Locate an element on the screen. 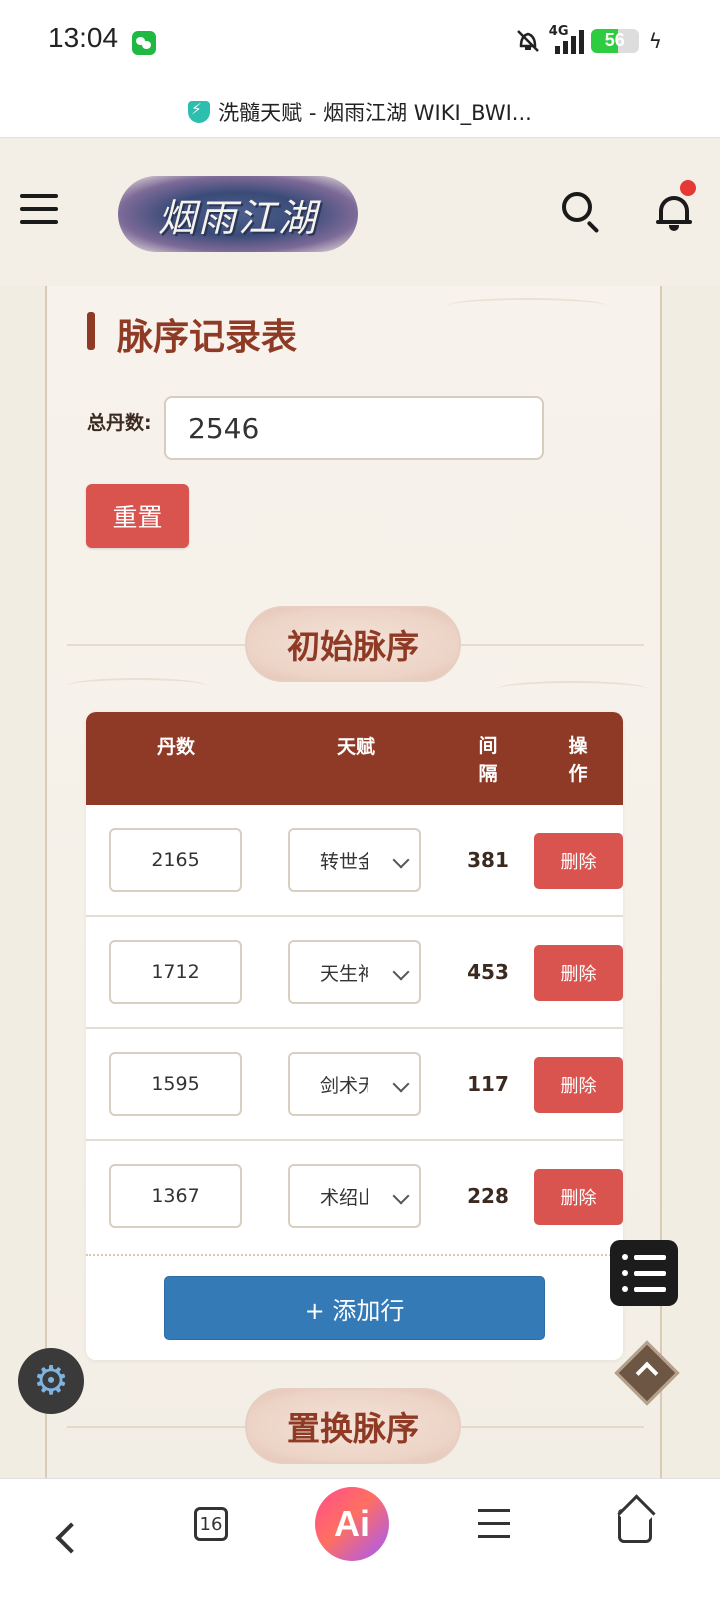  gap-value: 381 is located at coordinates (488, 860).